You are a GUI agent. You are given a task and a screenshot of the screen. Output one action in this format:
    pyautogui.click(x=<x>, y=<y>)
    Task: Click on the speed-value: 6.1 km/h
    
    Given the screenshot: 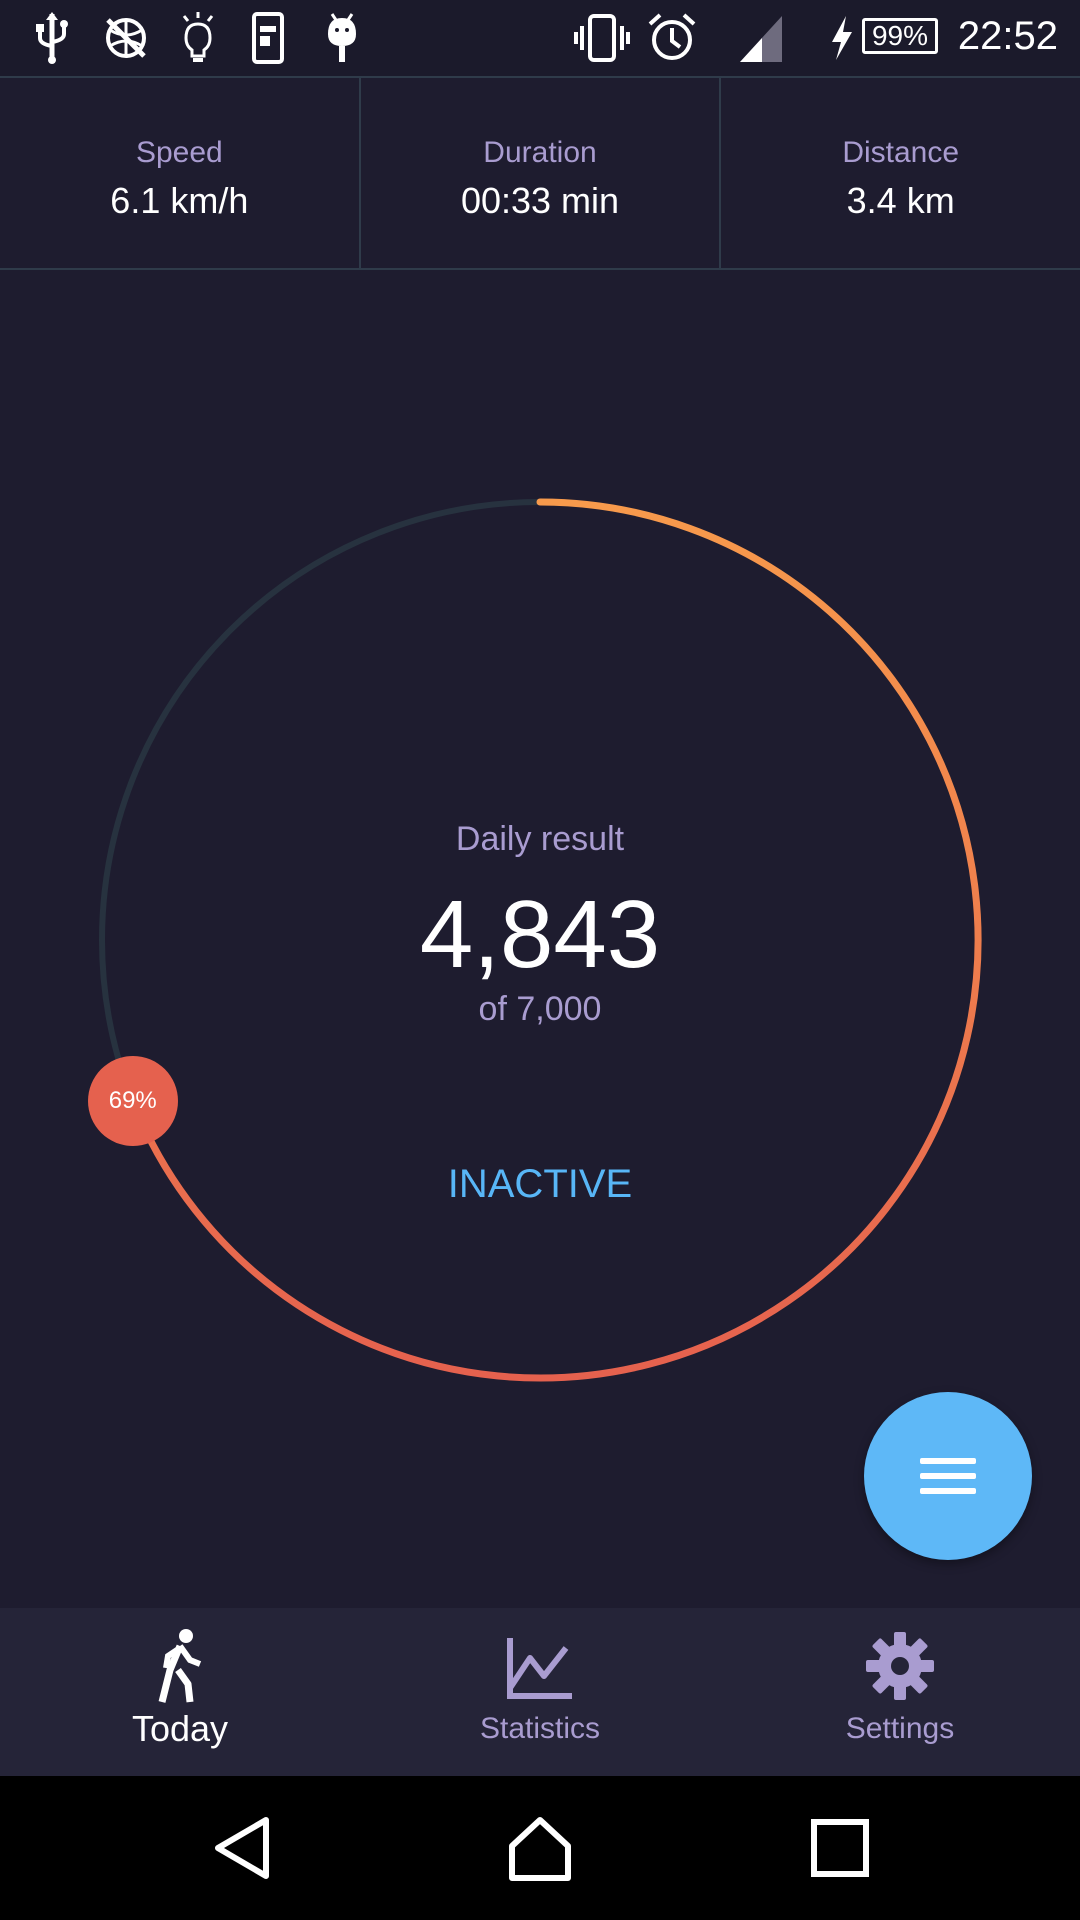 What is the action you would take?
    pyautogui.click(x=179, y=200)
    